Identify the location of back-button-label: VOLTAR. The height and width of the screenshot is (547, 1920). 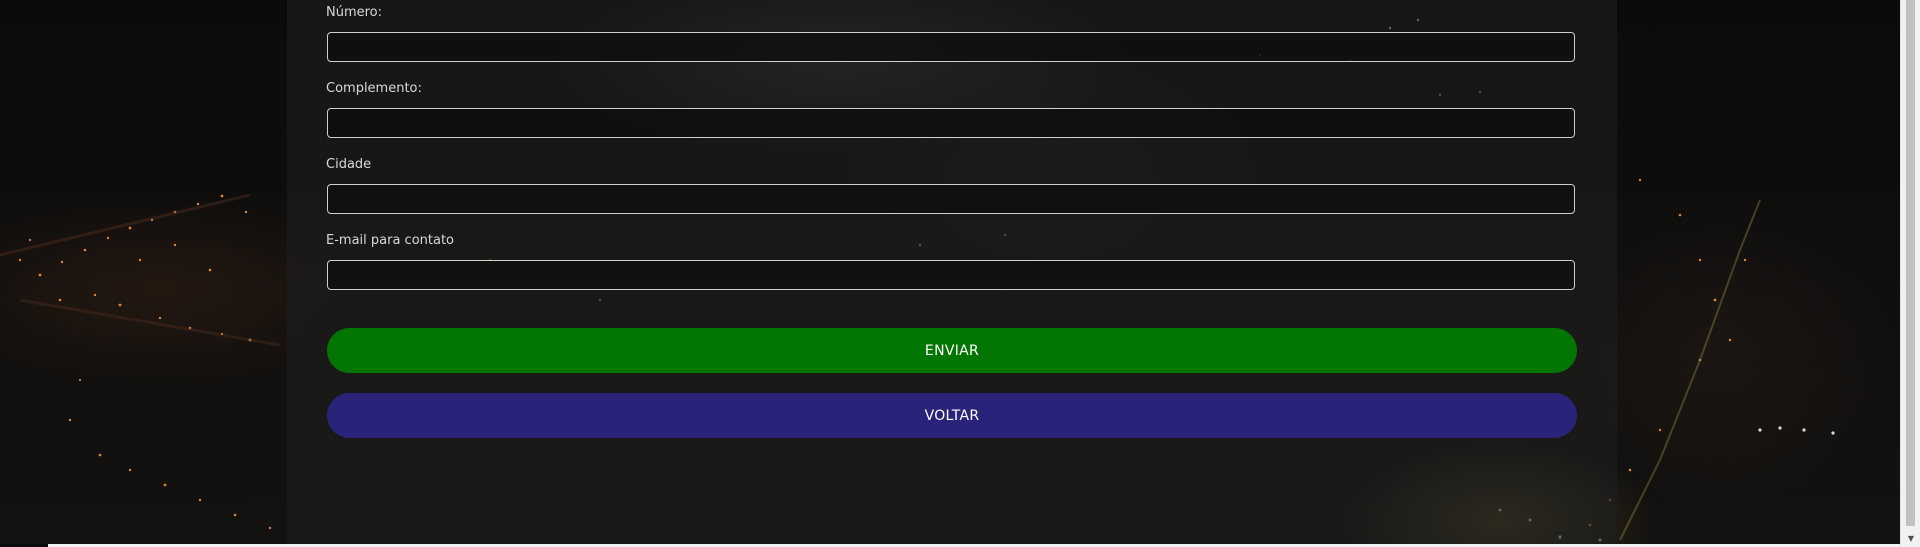
(952, 415).